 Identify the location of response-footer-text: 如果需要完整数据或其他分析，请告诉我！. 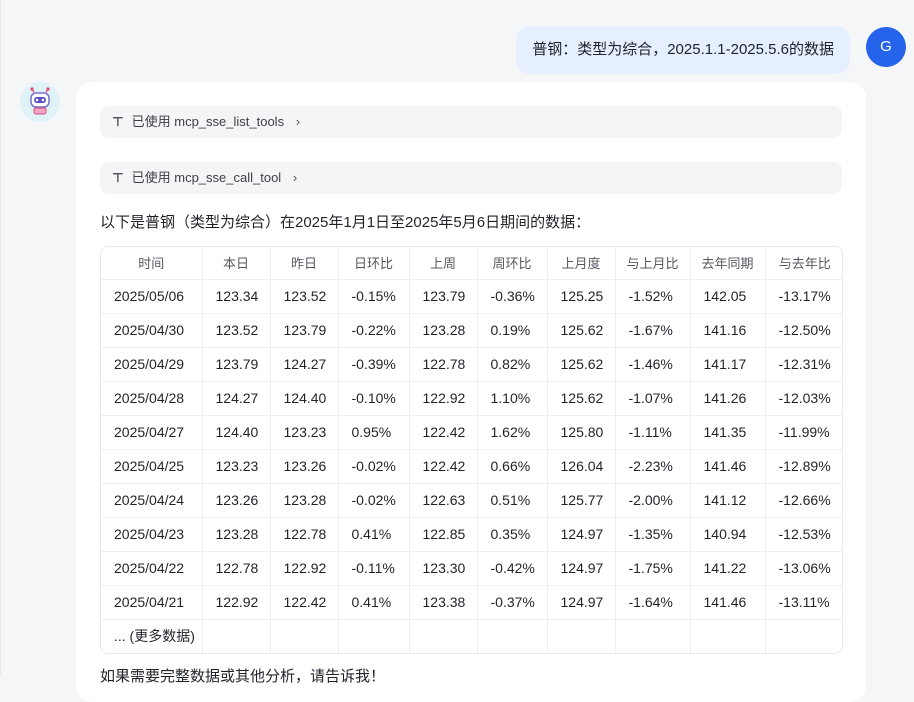
(243, 676).